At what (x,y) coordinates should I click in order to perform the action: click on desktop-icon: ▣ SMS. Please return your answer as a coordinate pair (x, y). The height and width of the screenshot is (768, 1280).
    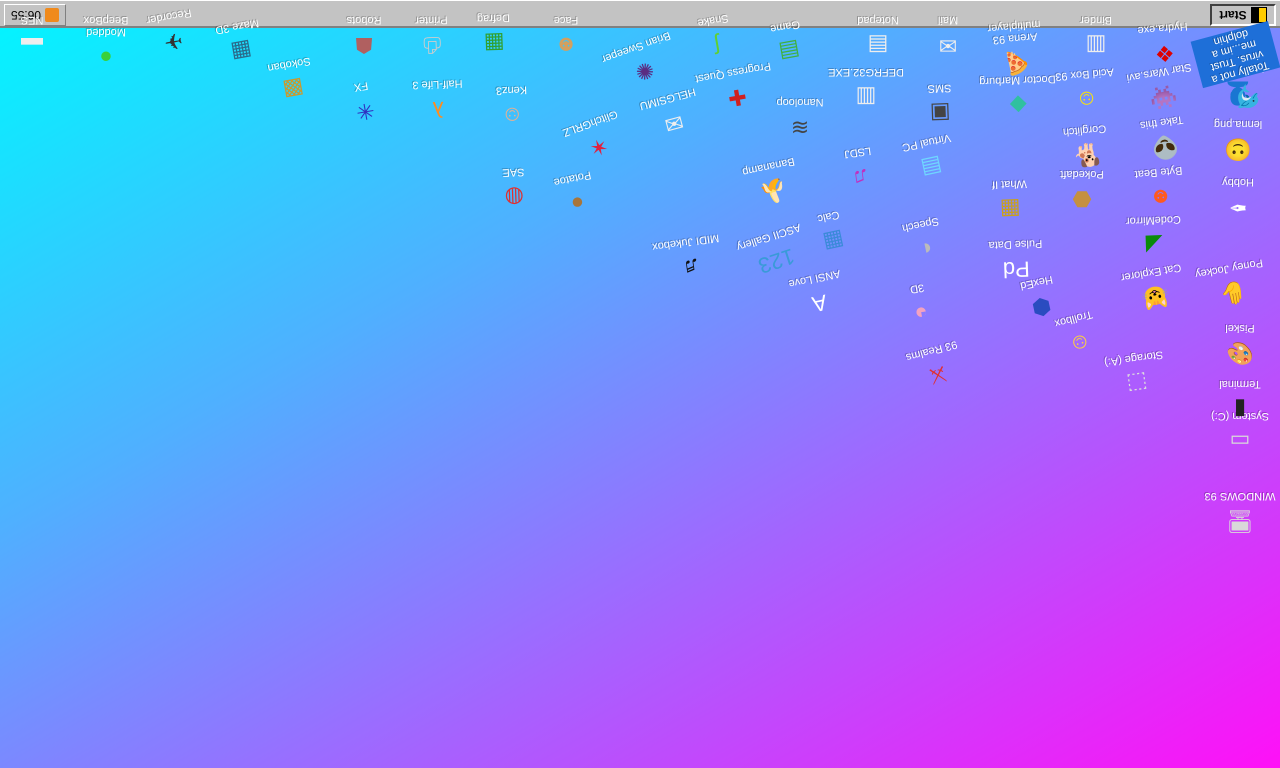
    Looking at the image, I should click on (940, 105).